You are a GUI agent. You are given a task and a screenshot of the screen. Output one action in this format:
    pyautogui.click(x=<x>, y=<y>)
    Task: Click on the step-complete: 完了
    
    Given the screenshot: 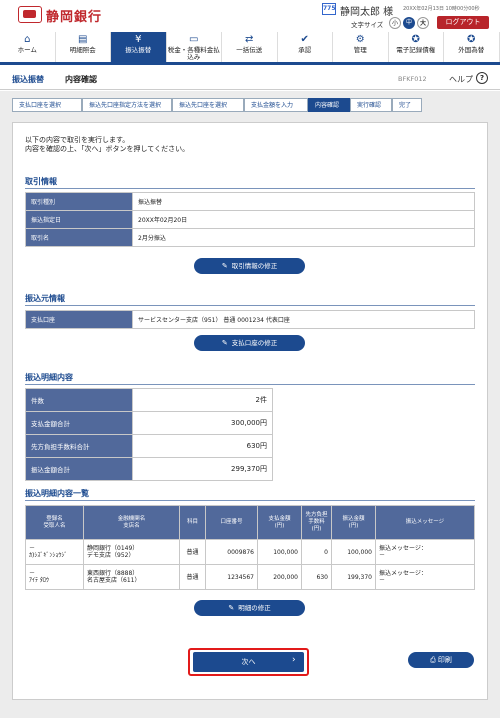 What is the action you would take?
    pyautogui.click(x=407, y=105)
    